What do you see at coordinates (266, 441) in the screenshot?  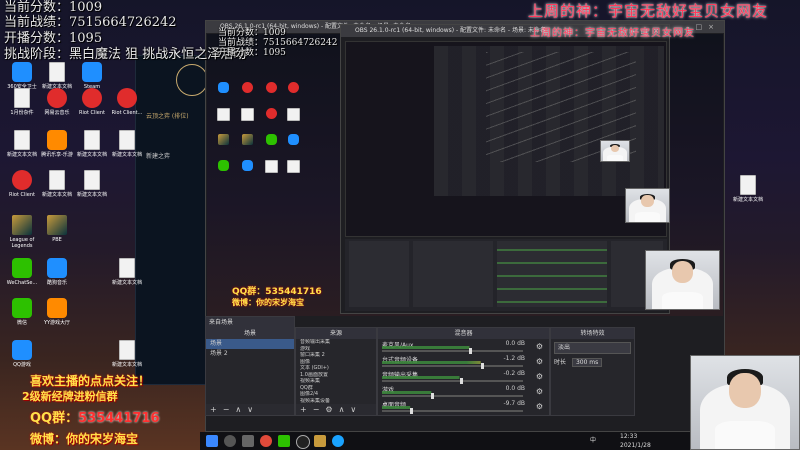 I see `chrome-icon` at bounding box center [266, 441].